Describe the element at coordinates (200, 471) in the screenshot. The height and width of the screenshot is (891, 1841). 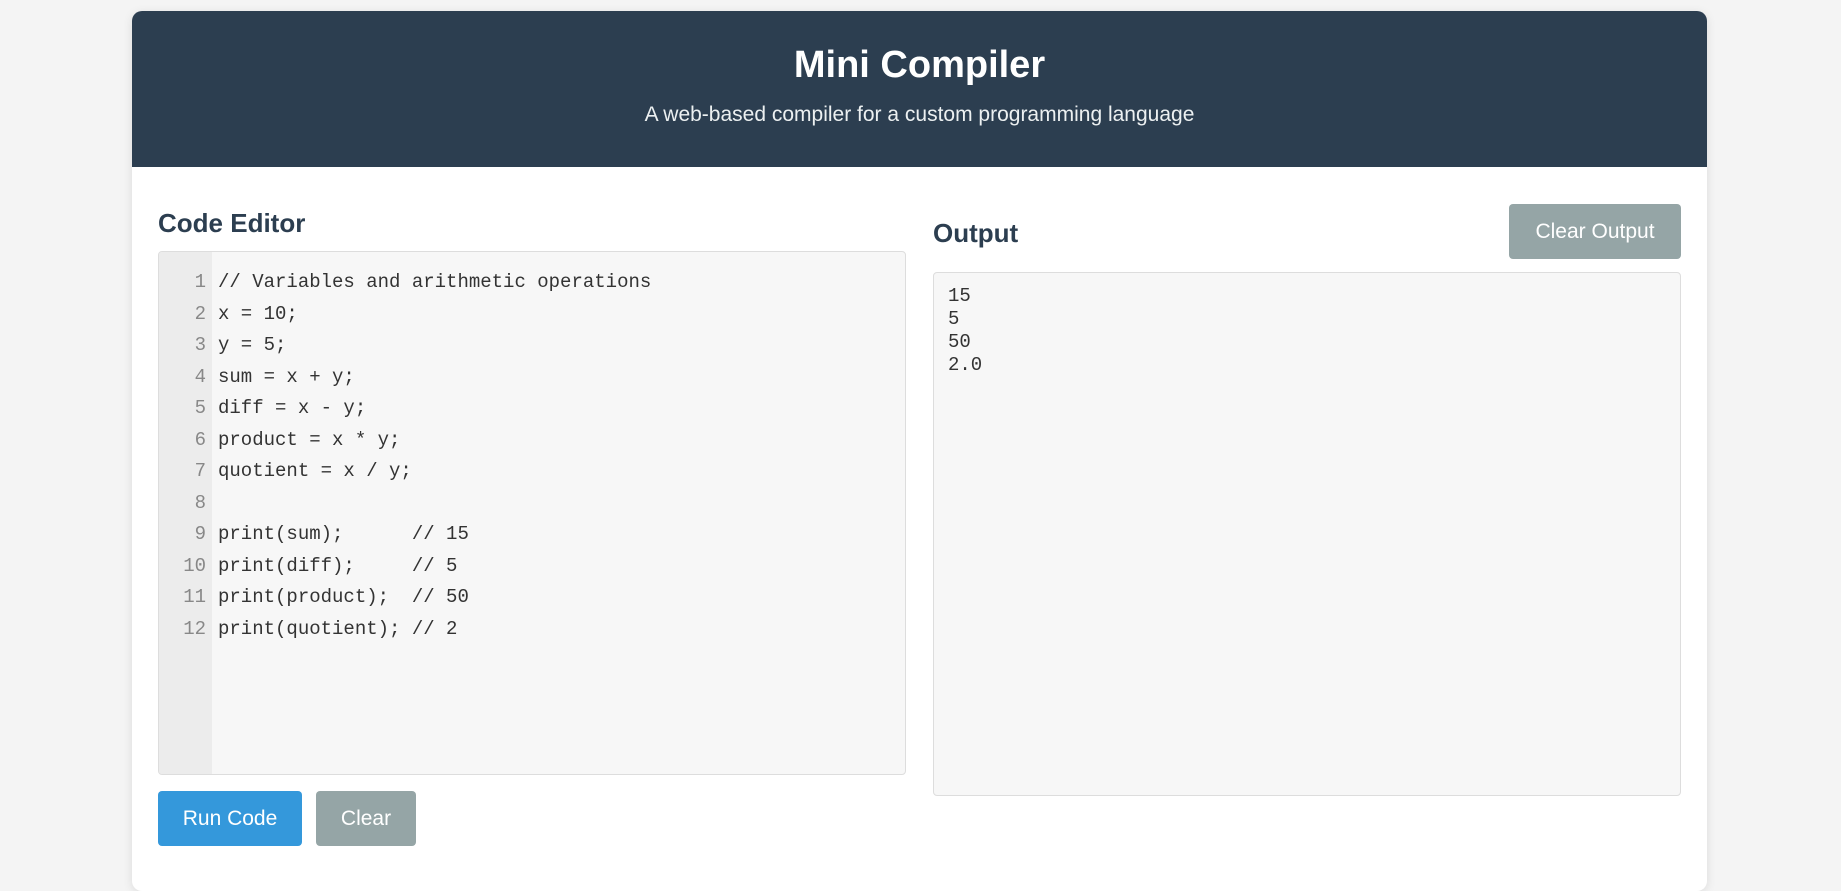
I see `line-number: 7` at that location.